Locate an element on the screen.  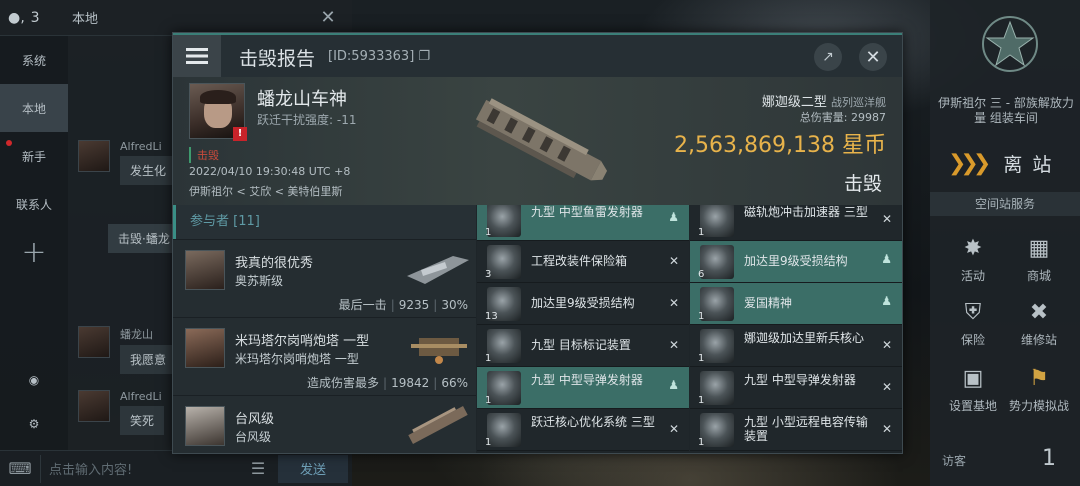
service-store: ▦ 商城 is located at coordinates (1039, 260).